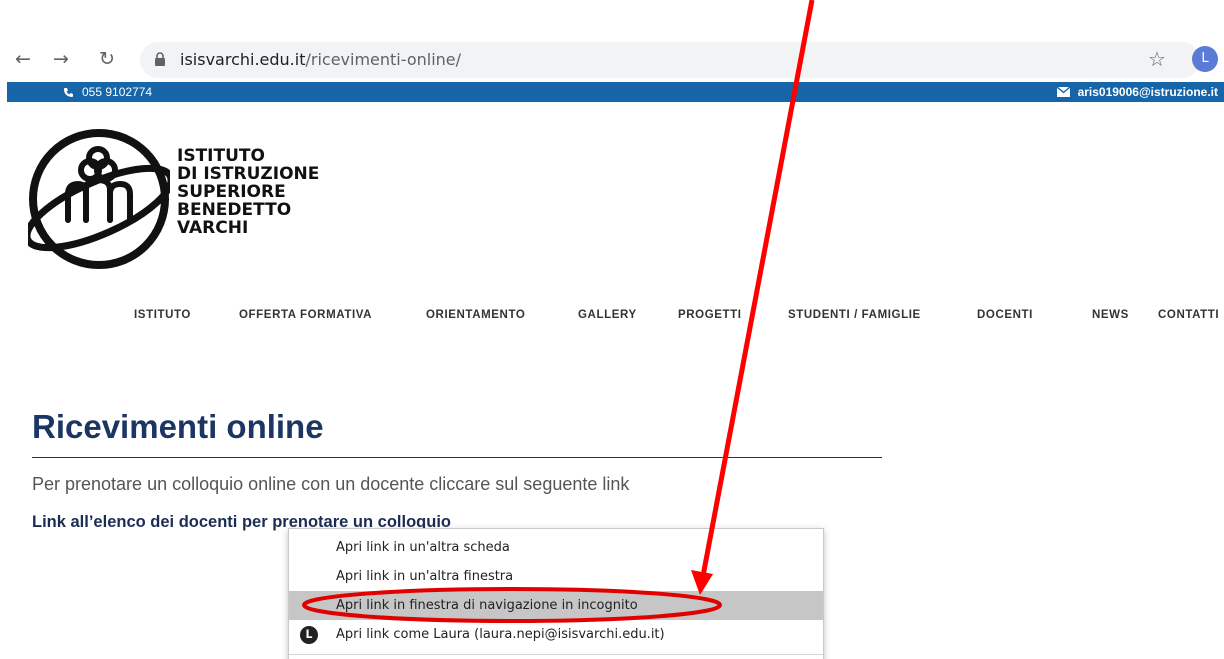 This screenshot has height=659, width=1224. What do you see at coordinates (213, 228) in the screenshot?
I see `logo-line: VARCHI` at bounding box center [213, 228].